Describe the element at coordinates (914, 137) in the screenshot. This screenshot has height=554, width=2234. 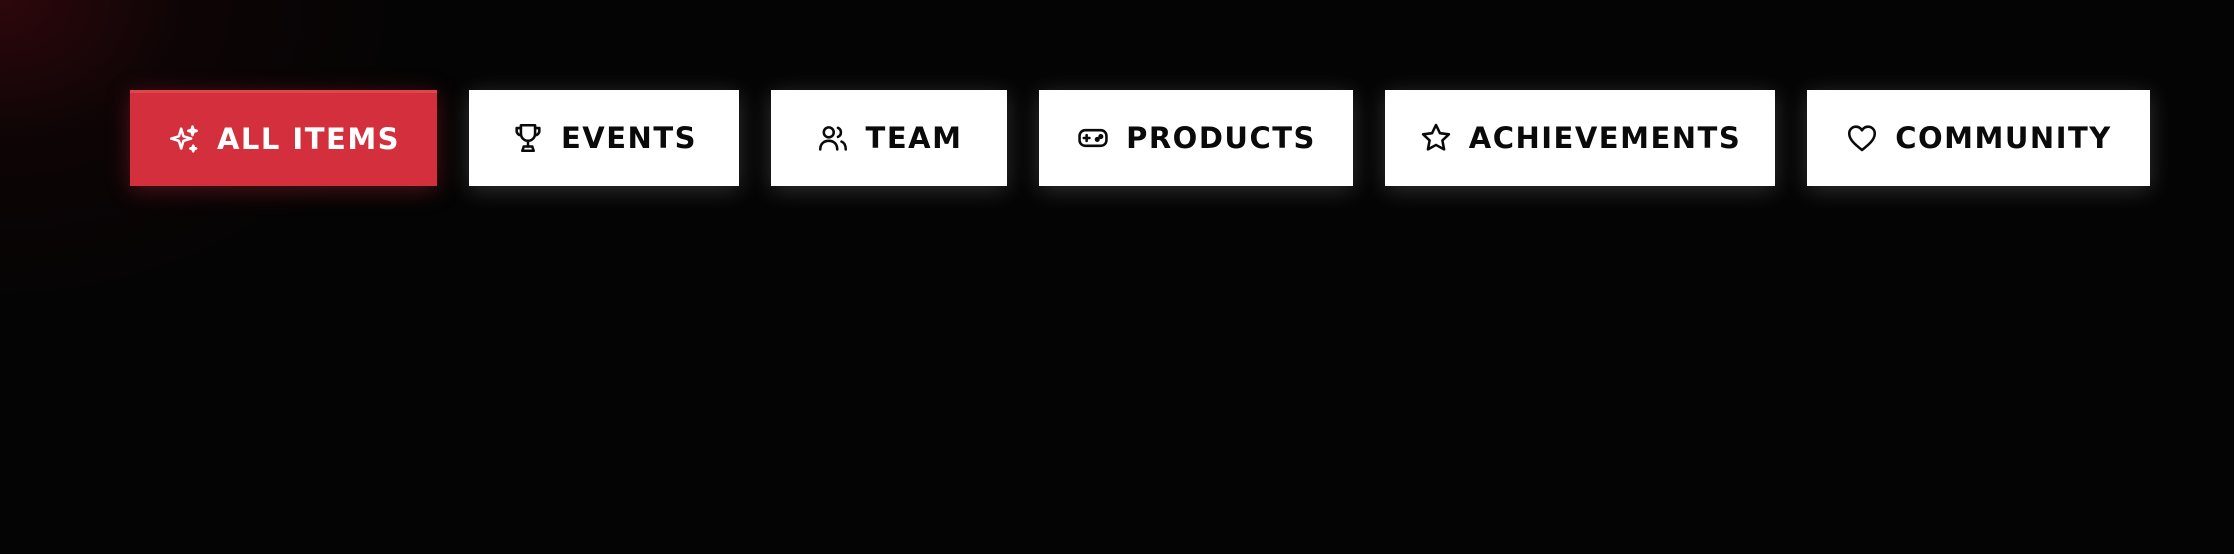
I see `filter-label: TEAM` at that location.